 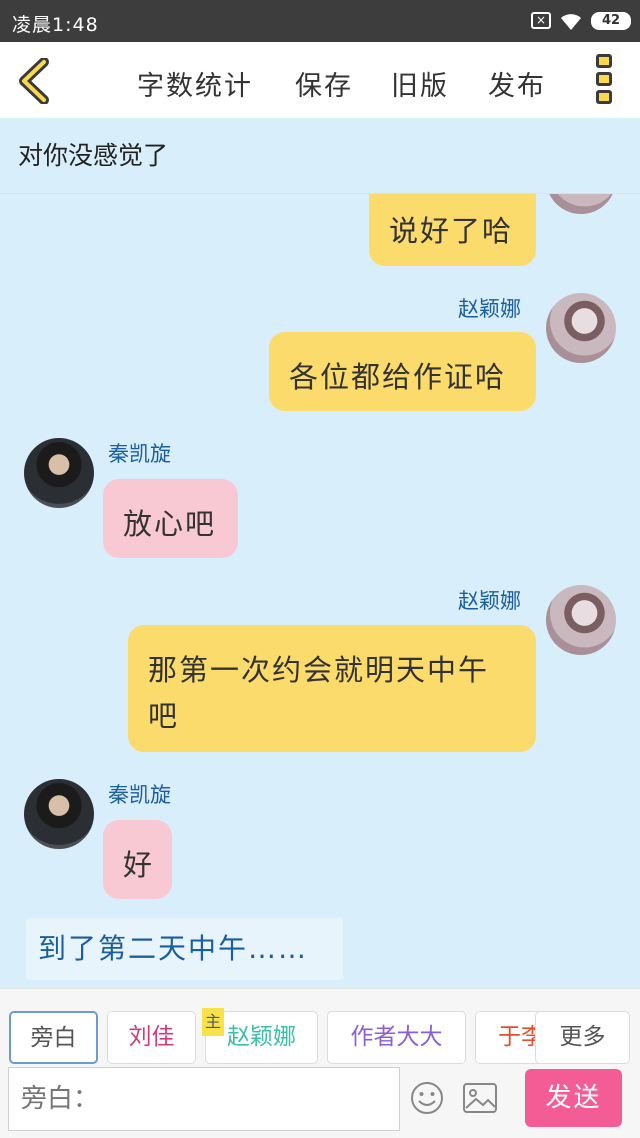 What do you see at coordinates (611, 21) in the screenshot?
I see `battery-indicator: 42` at bounding box center [611, 21].